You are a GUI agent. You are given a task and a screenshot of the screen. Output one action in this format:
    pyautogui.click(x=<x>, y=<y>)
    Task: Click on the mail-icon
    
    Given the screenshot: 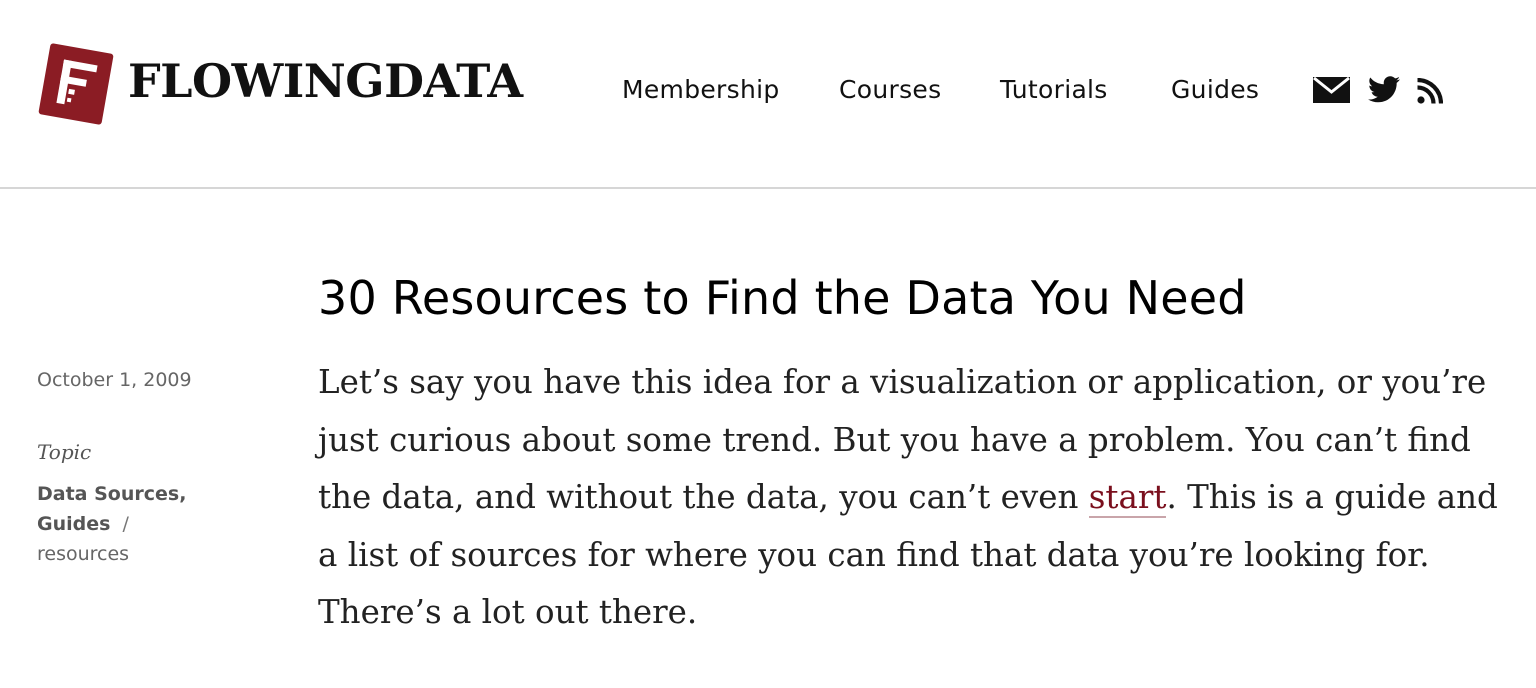 What is the action you would take?
    pyautogui.click(x=1331, y=91)
    